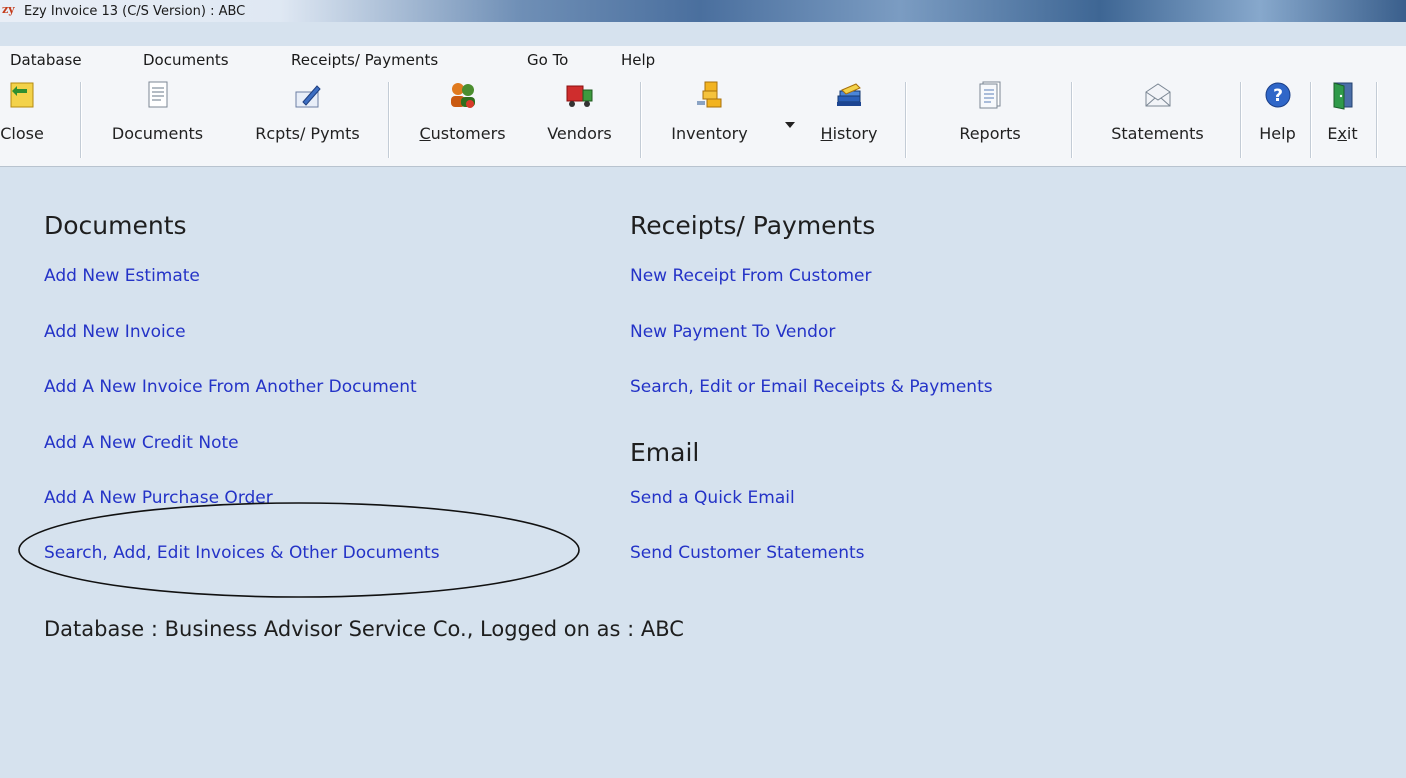 The image size is (1406, 778). What do you see at coordinates (703, 11) in the screenshot?
I see `title-bar: zy Ezy Invoice 13 (C/S Version) : ABC` at bounding box center [703, 11].